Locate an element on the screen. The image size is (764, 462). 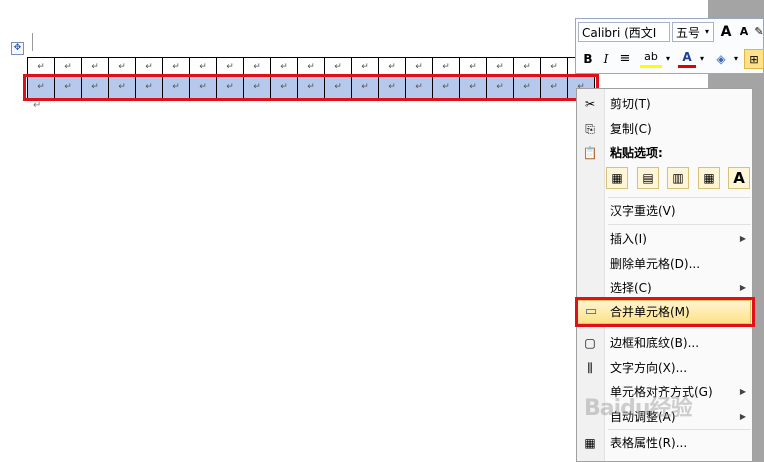
paste-text-only-icon: A is located at coordinates (739, 178).